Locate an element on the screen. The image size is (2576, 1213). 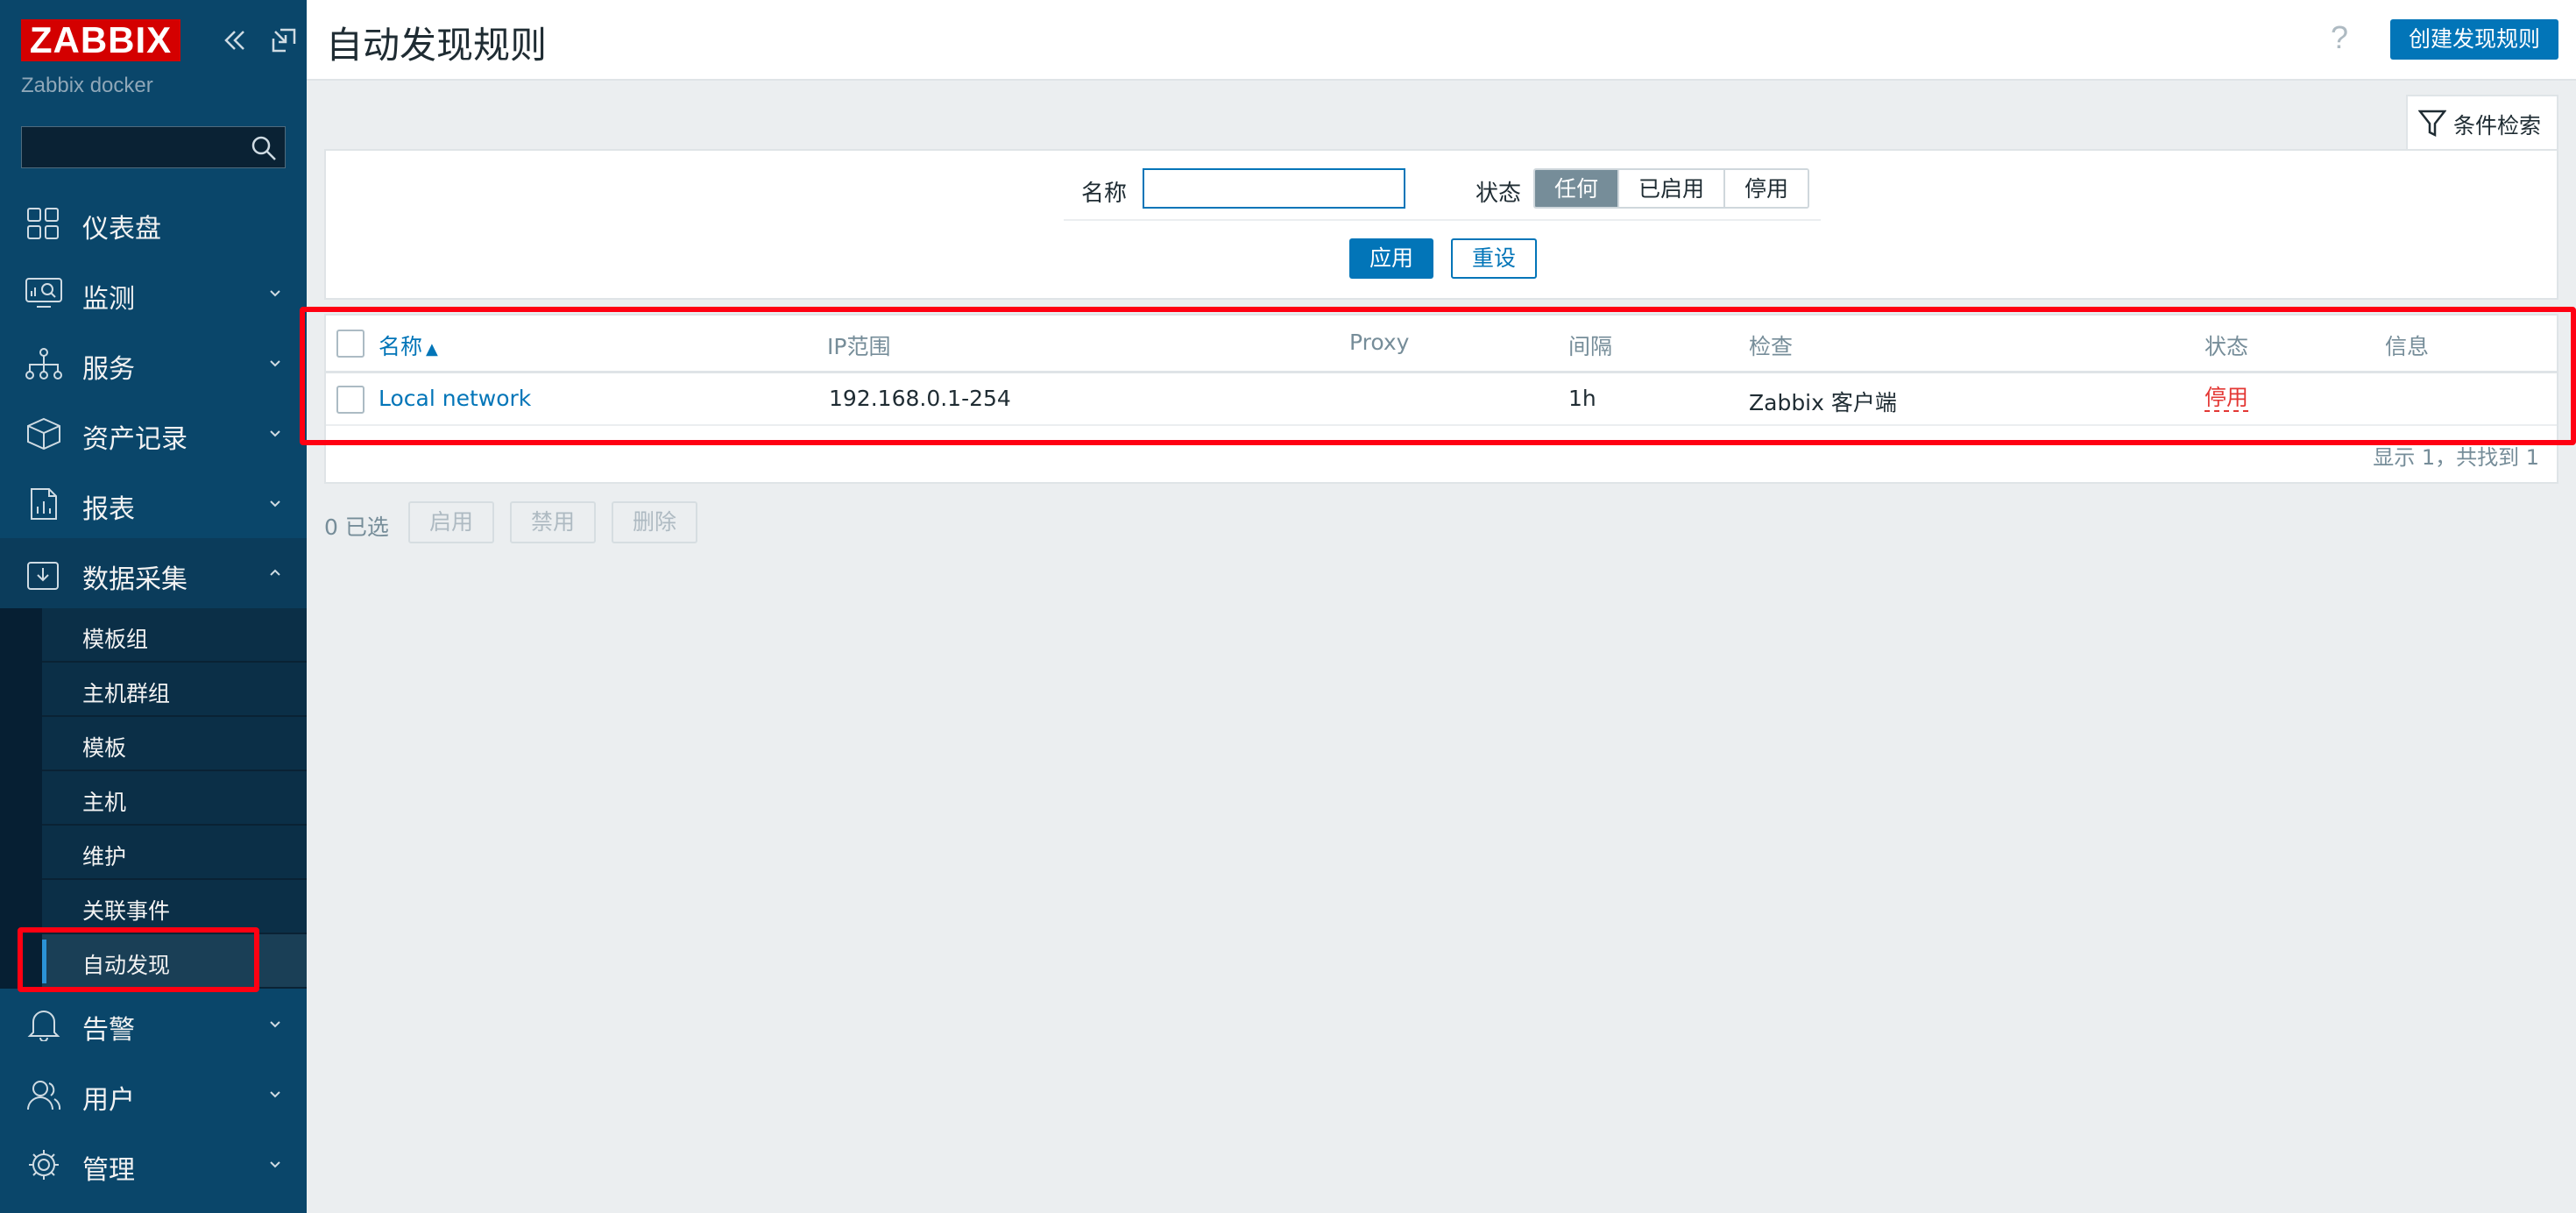
chevron-up-icon is located at coordinates (275, 572).